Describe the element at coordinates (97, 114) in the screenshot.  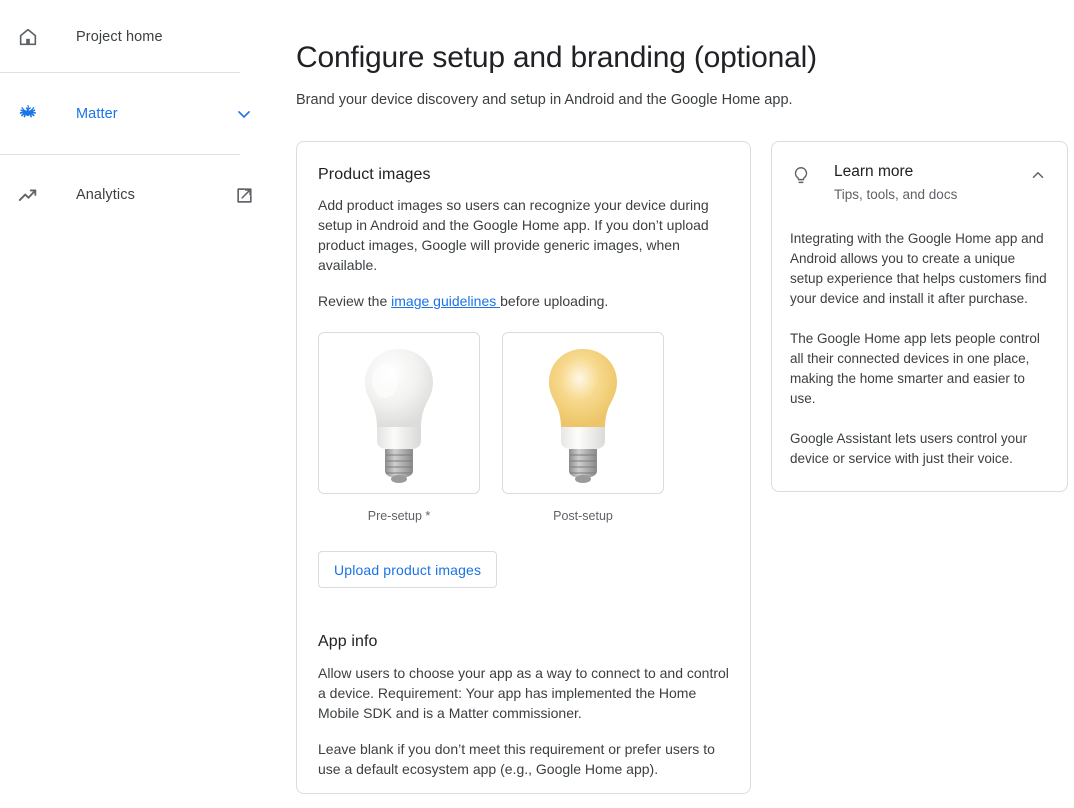
I see `sidebar-item-label: Matter` at that location.